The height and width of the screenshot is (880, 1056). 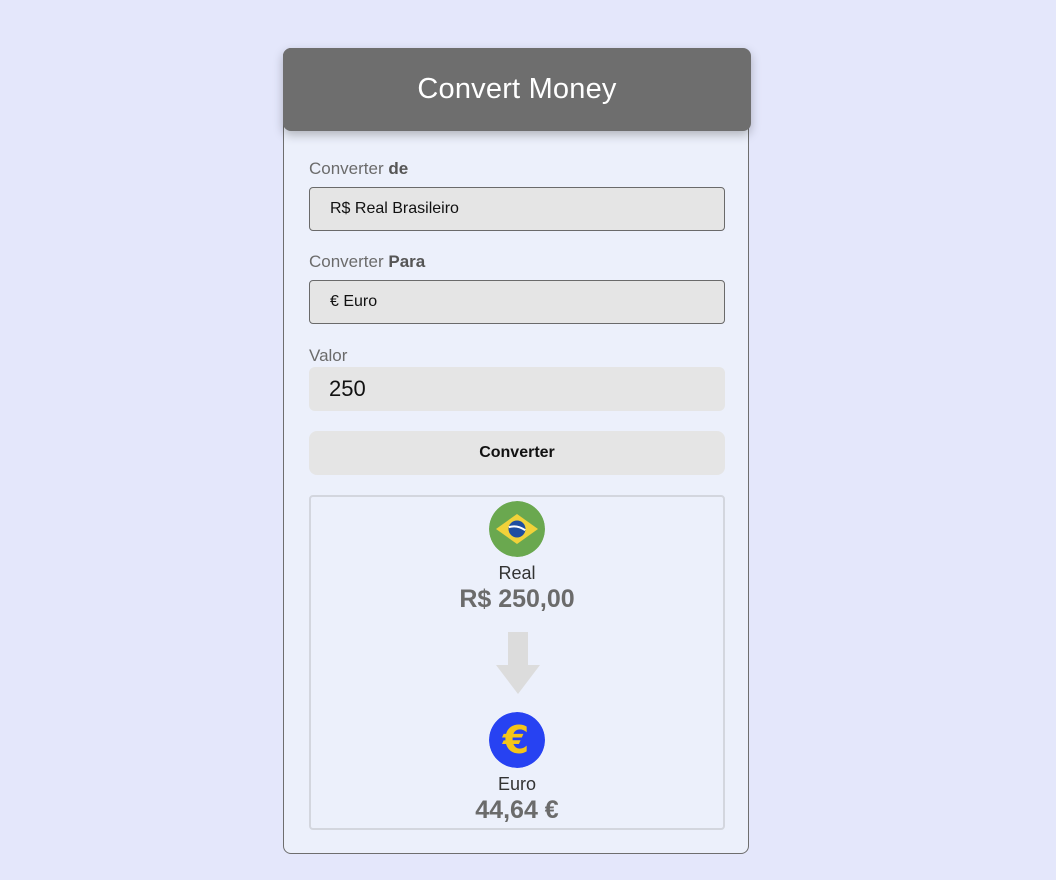 I want to click on from-label-prefix: Converter, so click(x=346, y=168).